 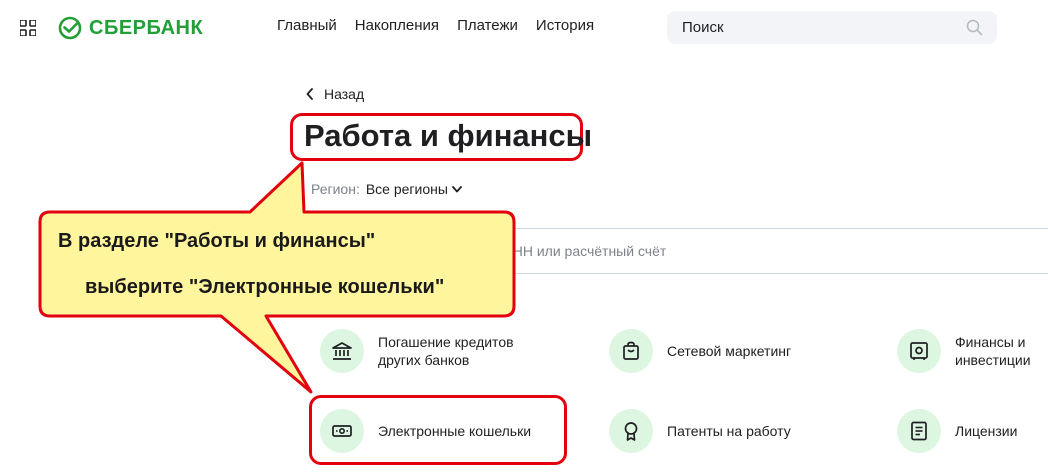 I want to click on nav-item-history: История, so click(x=565, y=25).